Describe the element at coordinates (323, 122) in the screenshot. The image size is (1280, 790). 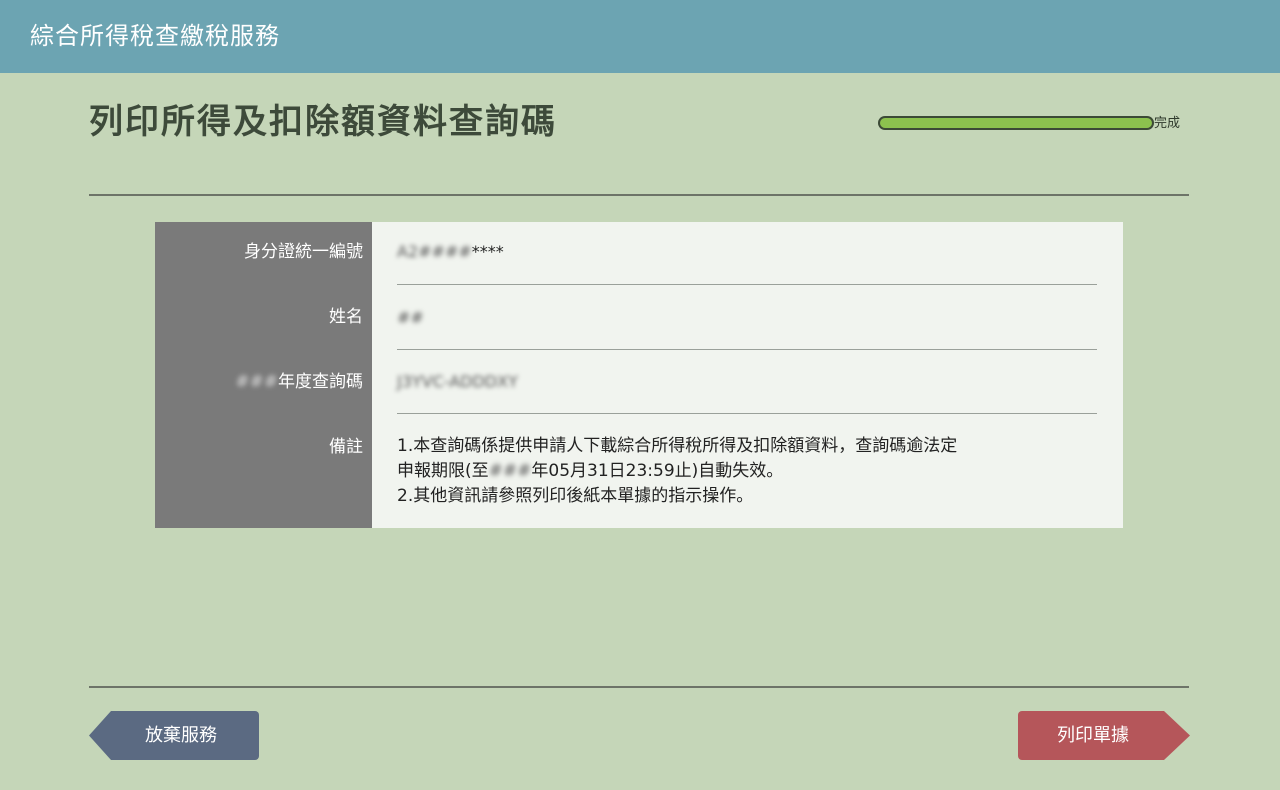
I see `page-title: 列印所得及扣除額資料查詢碼` at that location.